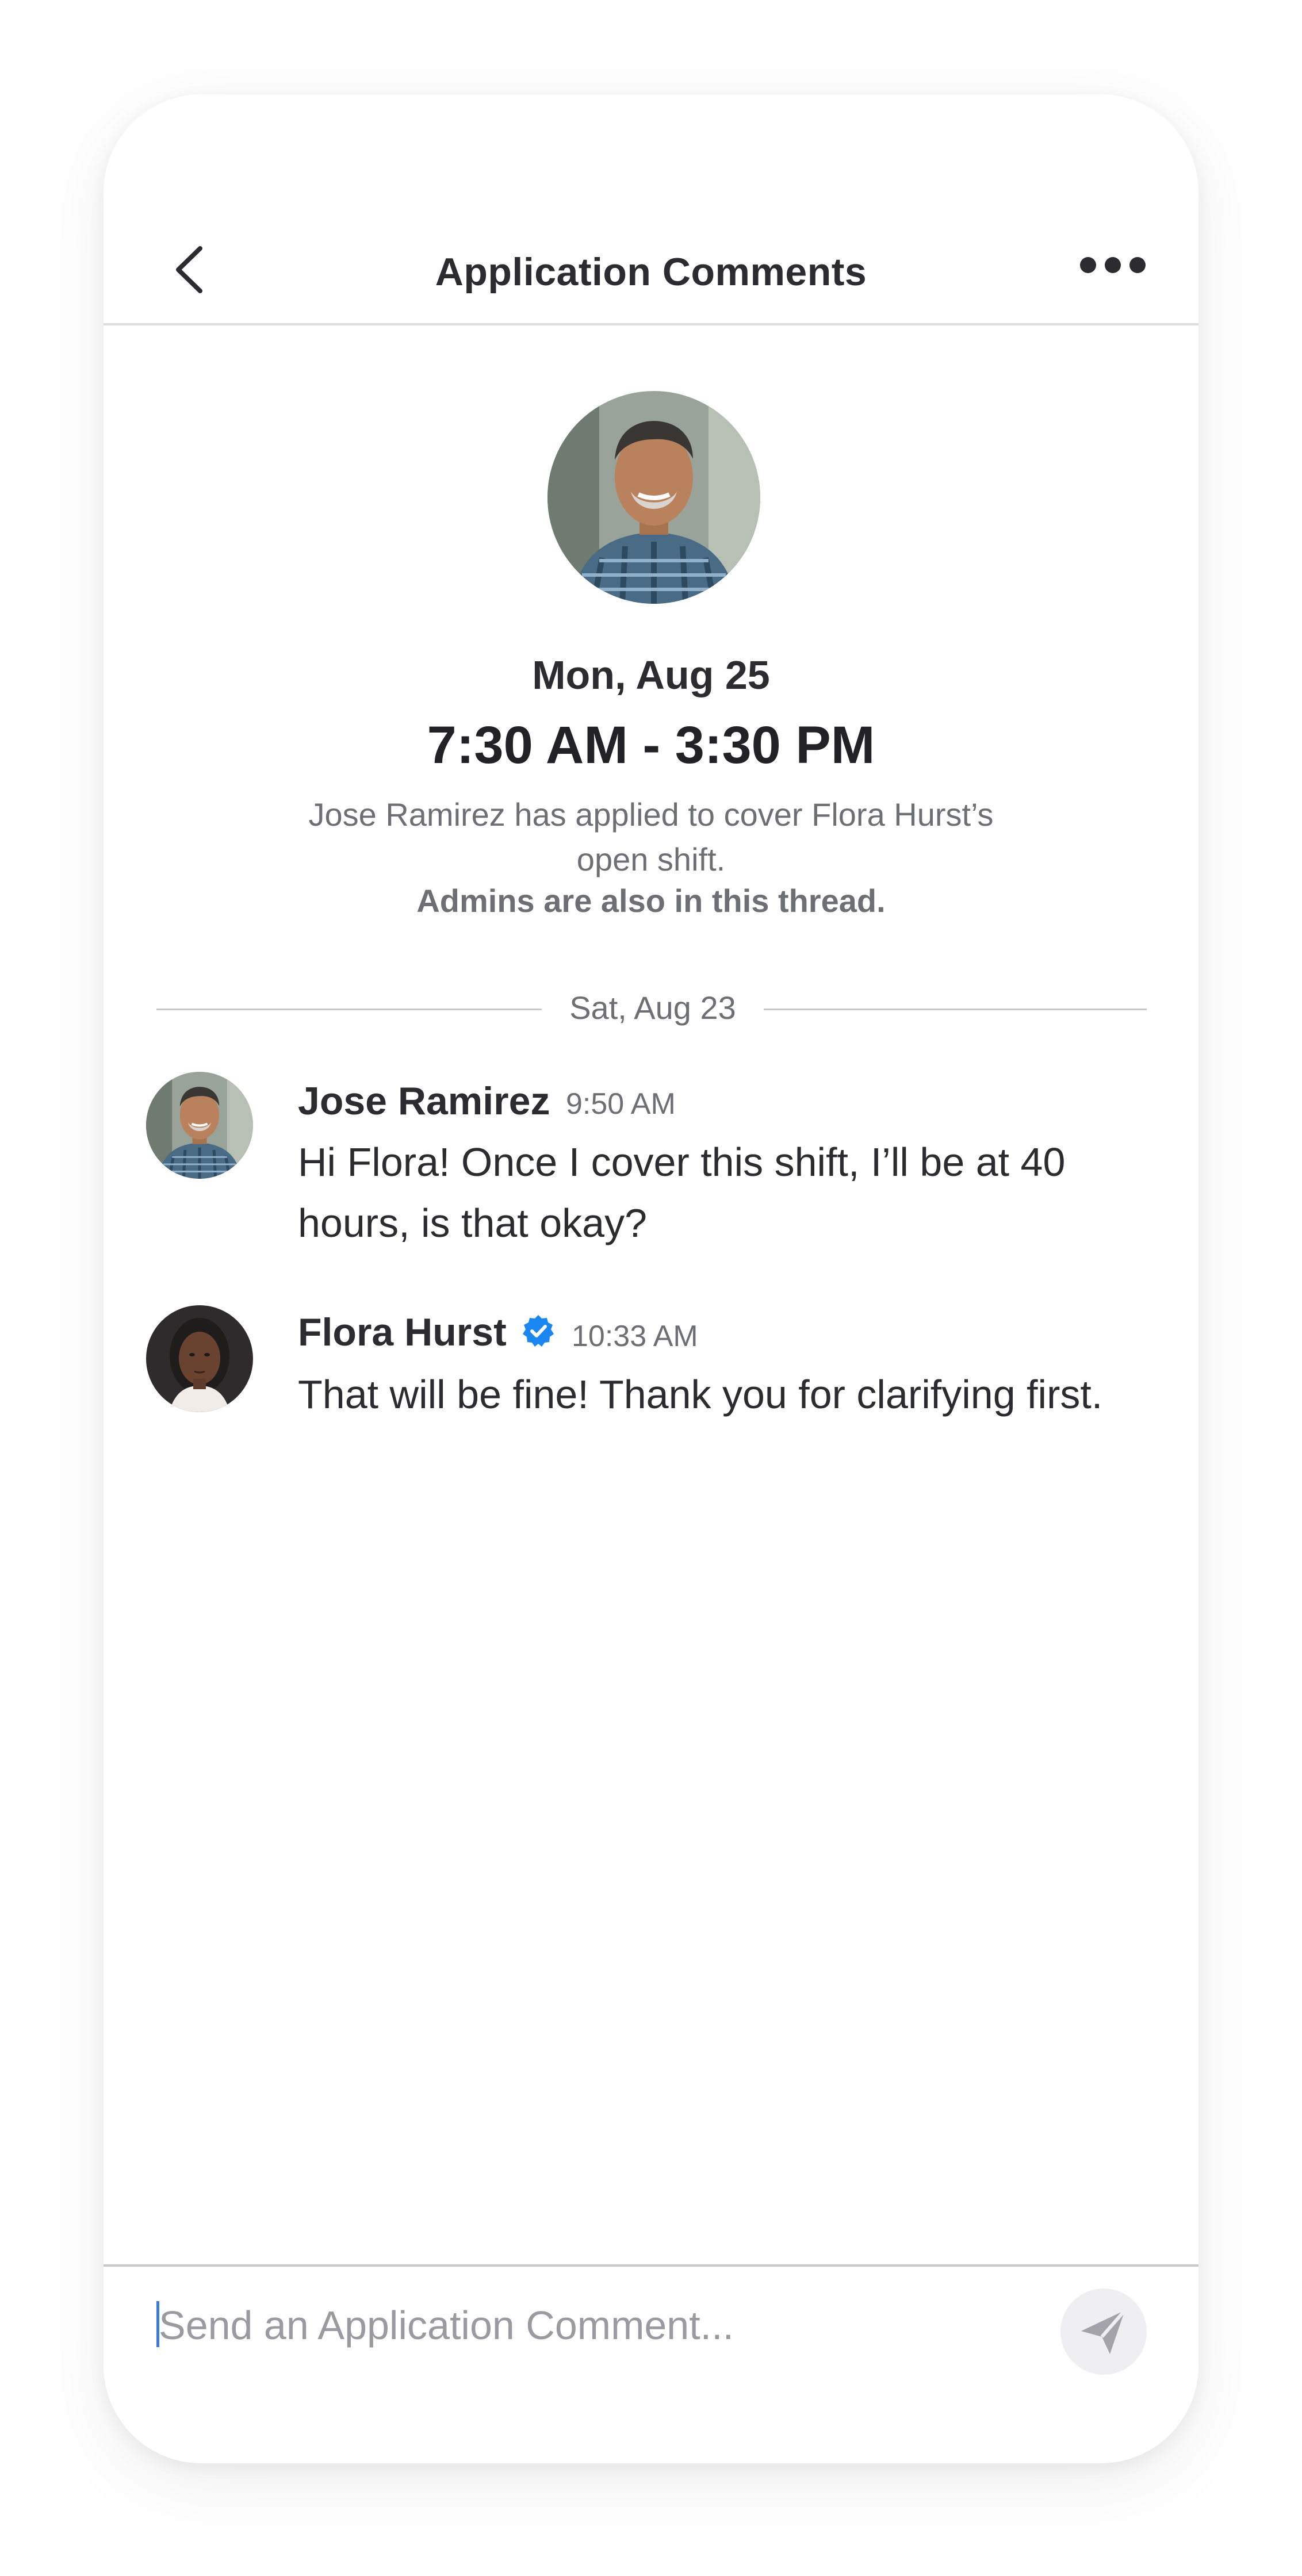 The width and height of the screenshot is (1302, 2576). I want to click on chevron-left-icon, so click(189, 269).